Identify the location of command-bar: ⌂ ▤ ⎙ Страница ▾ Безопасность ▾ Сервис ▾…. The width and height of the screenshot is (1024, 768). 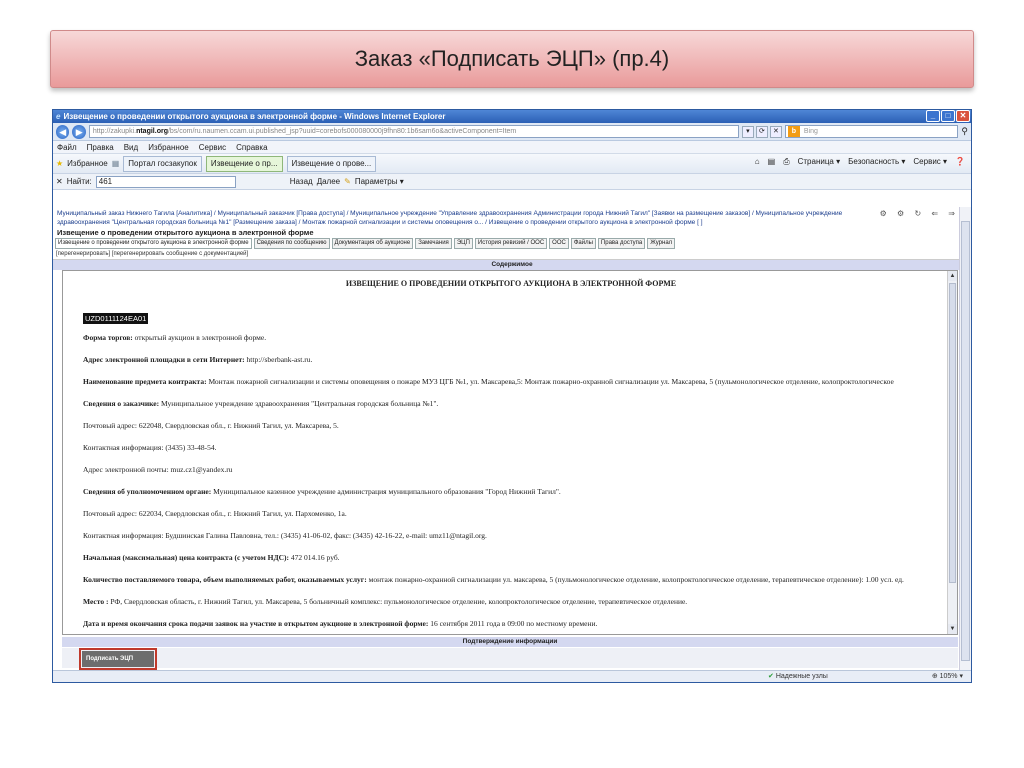
(860, 162).